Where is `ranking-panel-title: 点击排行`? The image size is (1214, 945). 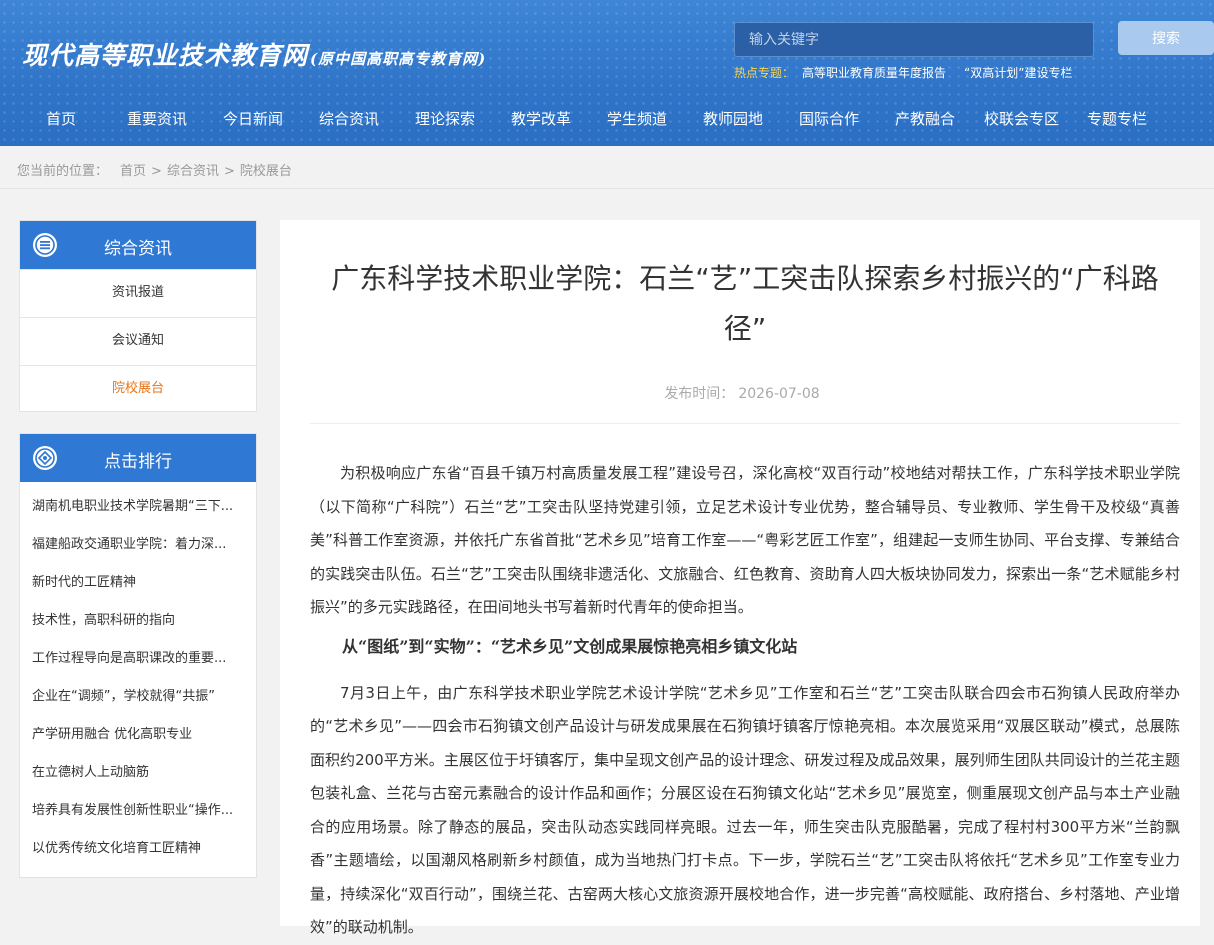 ranking-panel-title: 点击排行 is located at coordinates (138, 462).